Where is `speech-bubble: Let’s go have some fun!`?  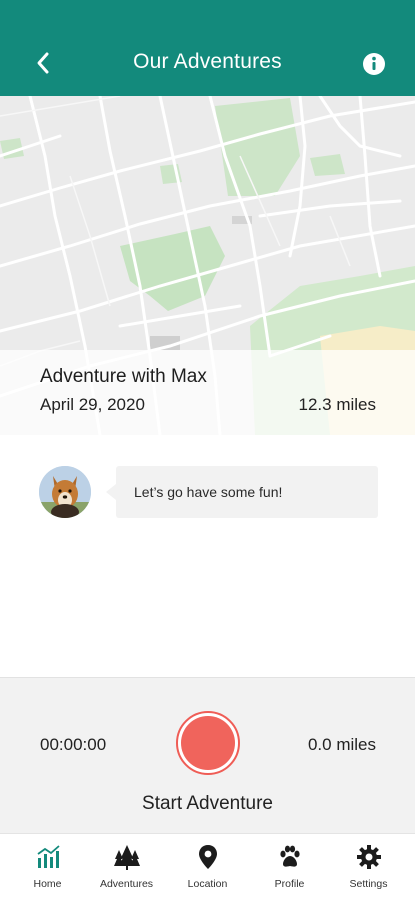
speech-bubble: Let’s go have some fun! is located at coordinates (247, 492).